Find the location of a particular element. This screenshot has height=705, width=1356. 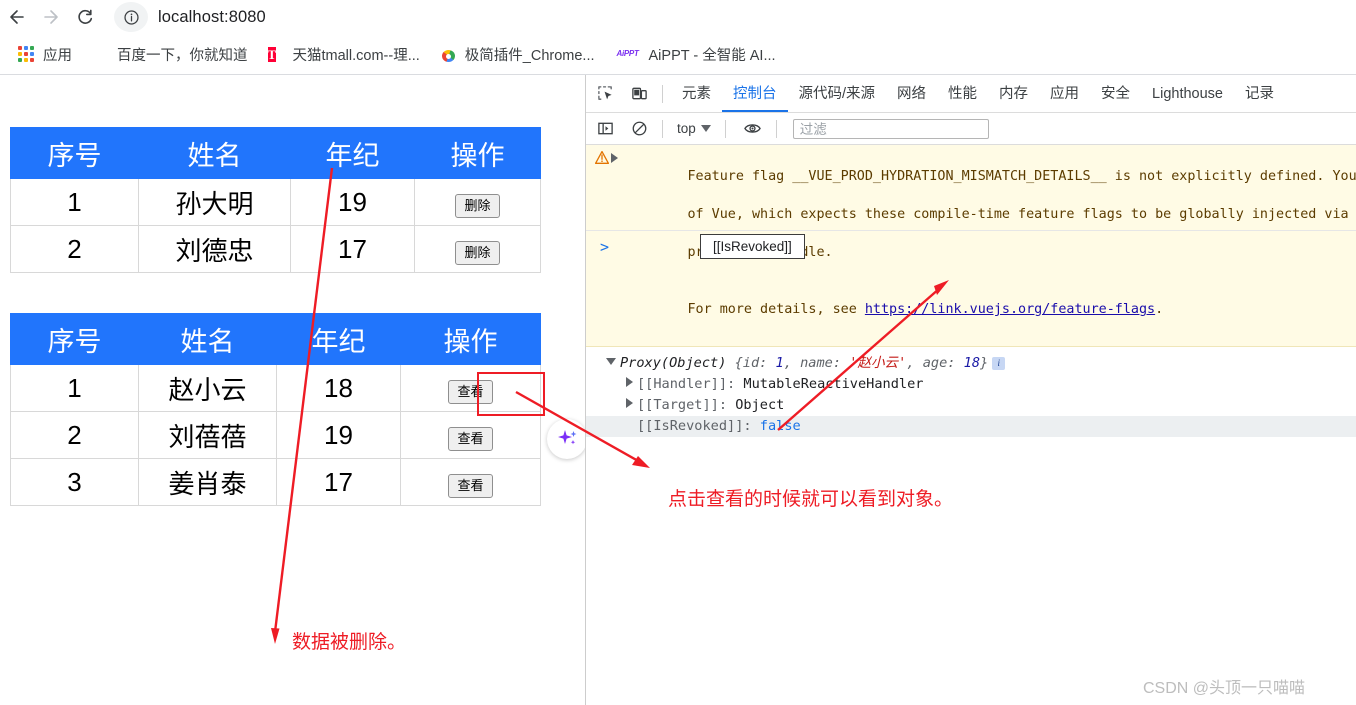

tab-network: 网络 is located at coordinates (911, 94).